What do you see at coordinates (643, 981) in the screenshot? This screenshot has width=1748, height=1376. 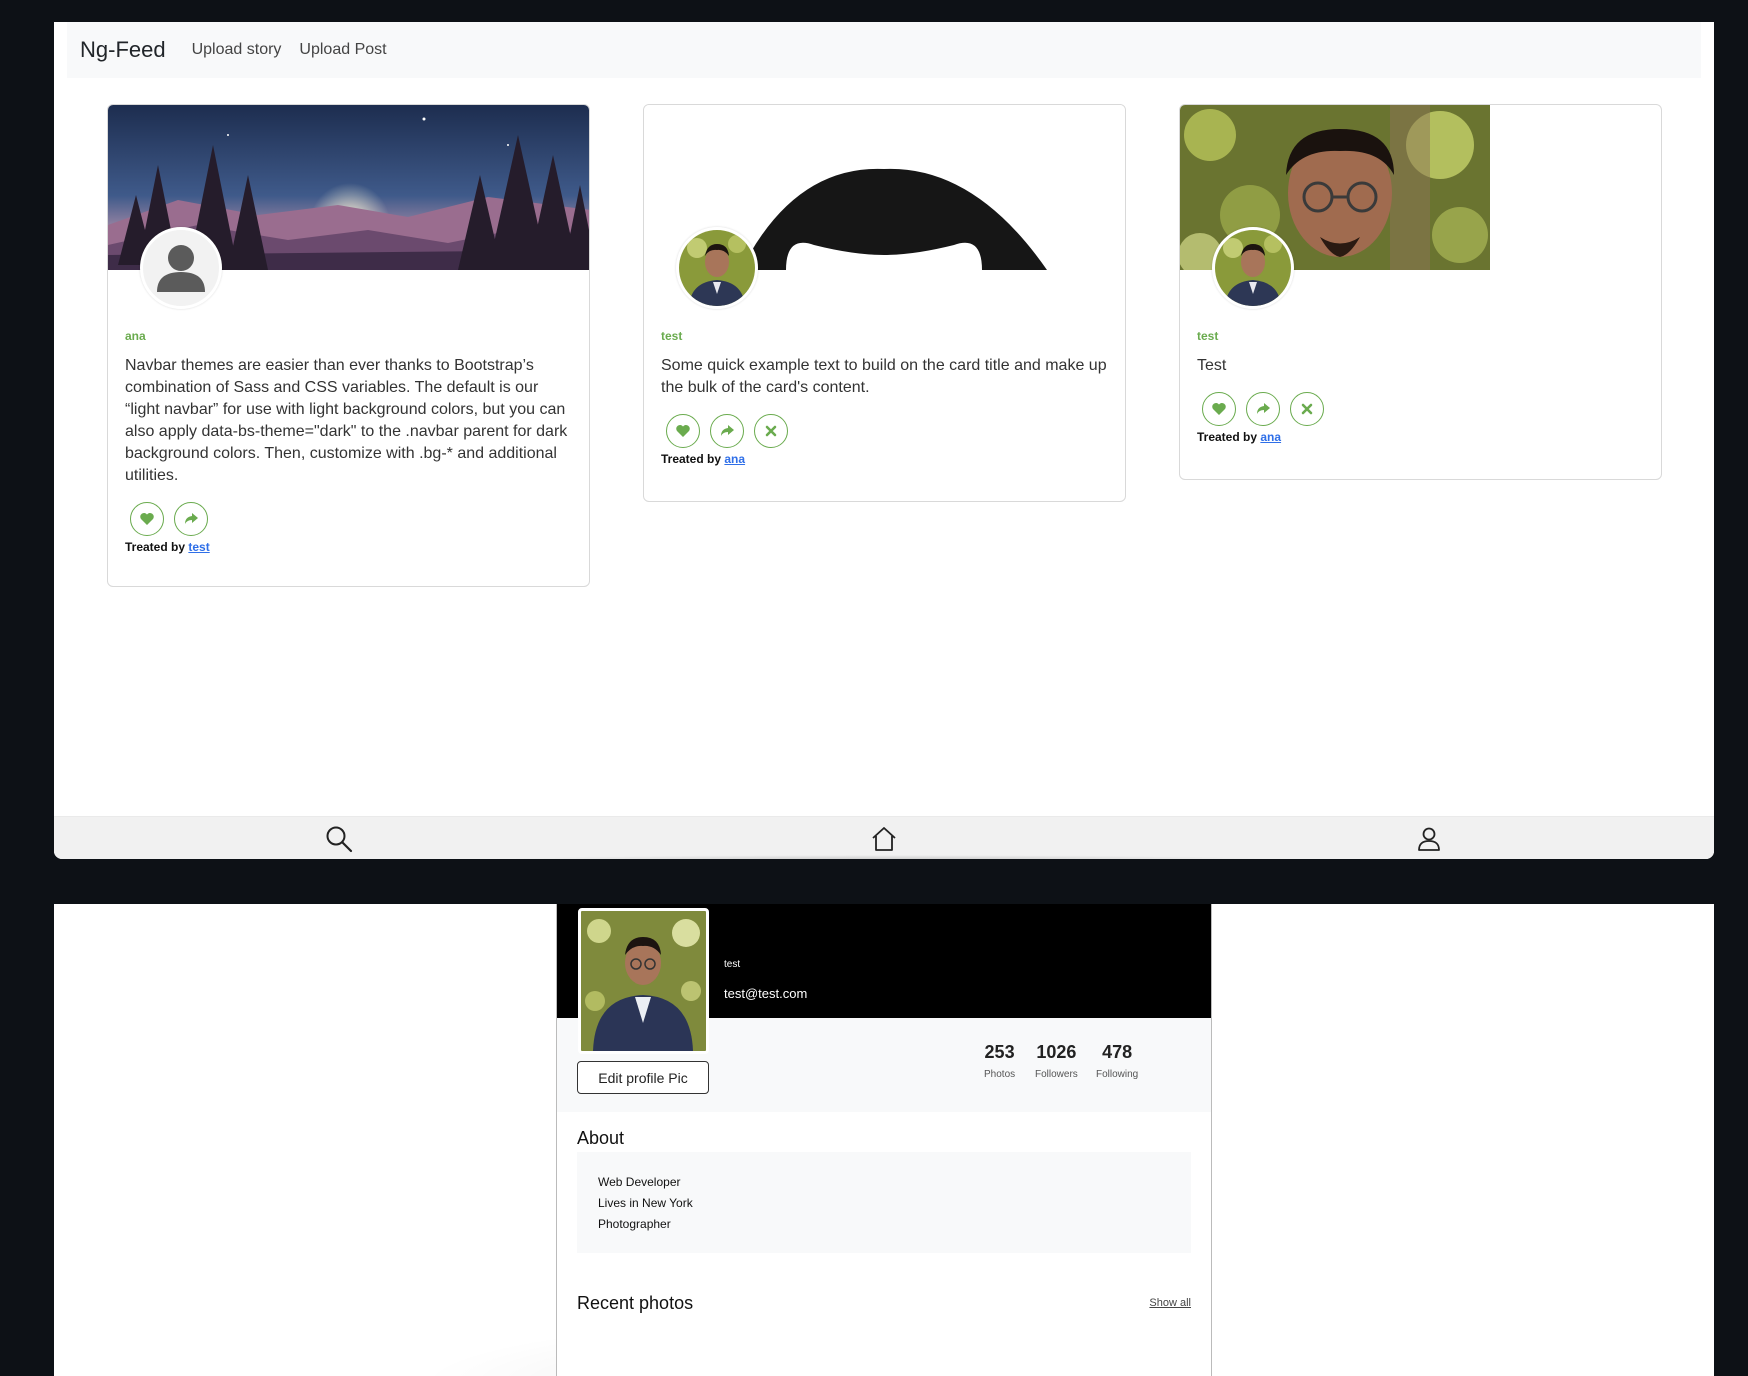 I see `profile-picture` at bounding box center [643, 981].